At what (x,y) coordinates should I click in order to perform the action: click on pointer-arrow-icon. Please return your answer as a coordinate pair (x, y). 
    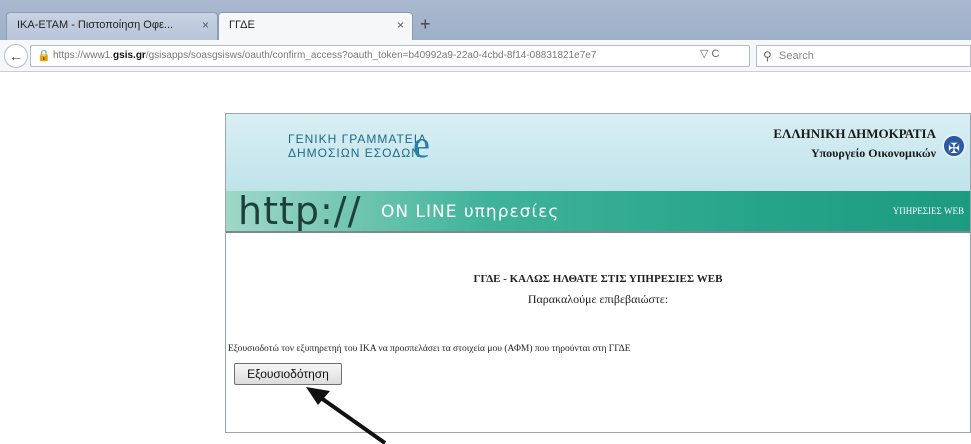
    Looking at the image, I should click on (346, 415).